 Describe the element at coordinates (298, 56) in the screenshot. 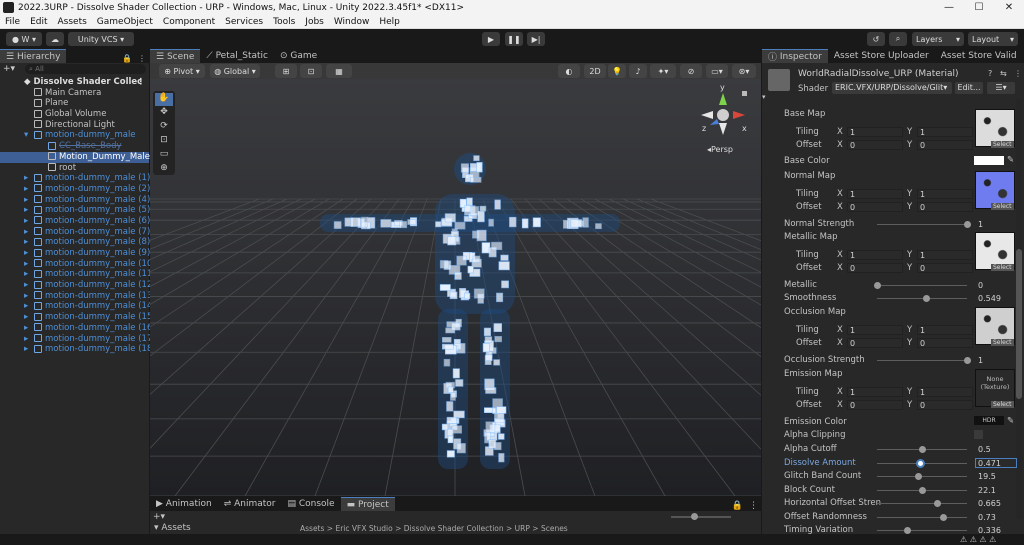

I see `tab-game: ⊙ Game` at that location.